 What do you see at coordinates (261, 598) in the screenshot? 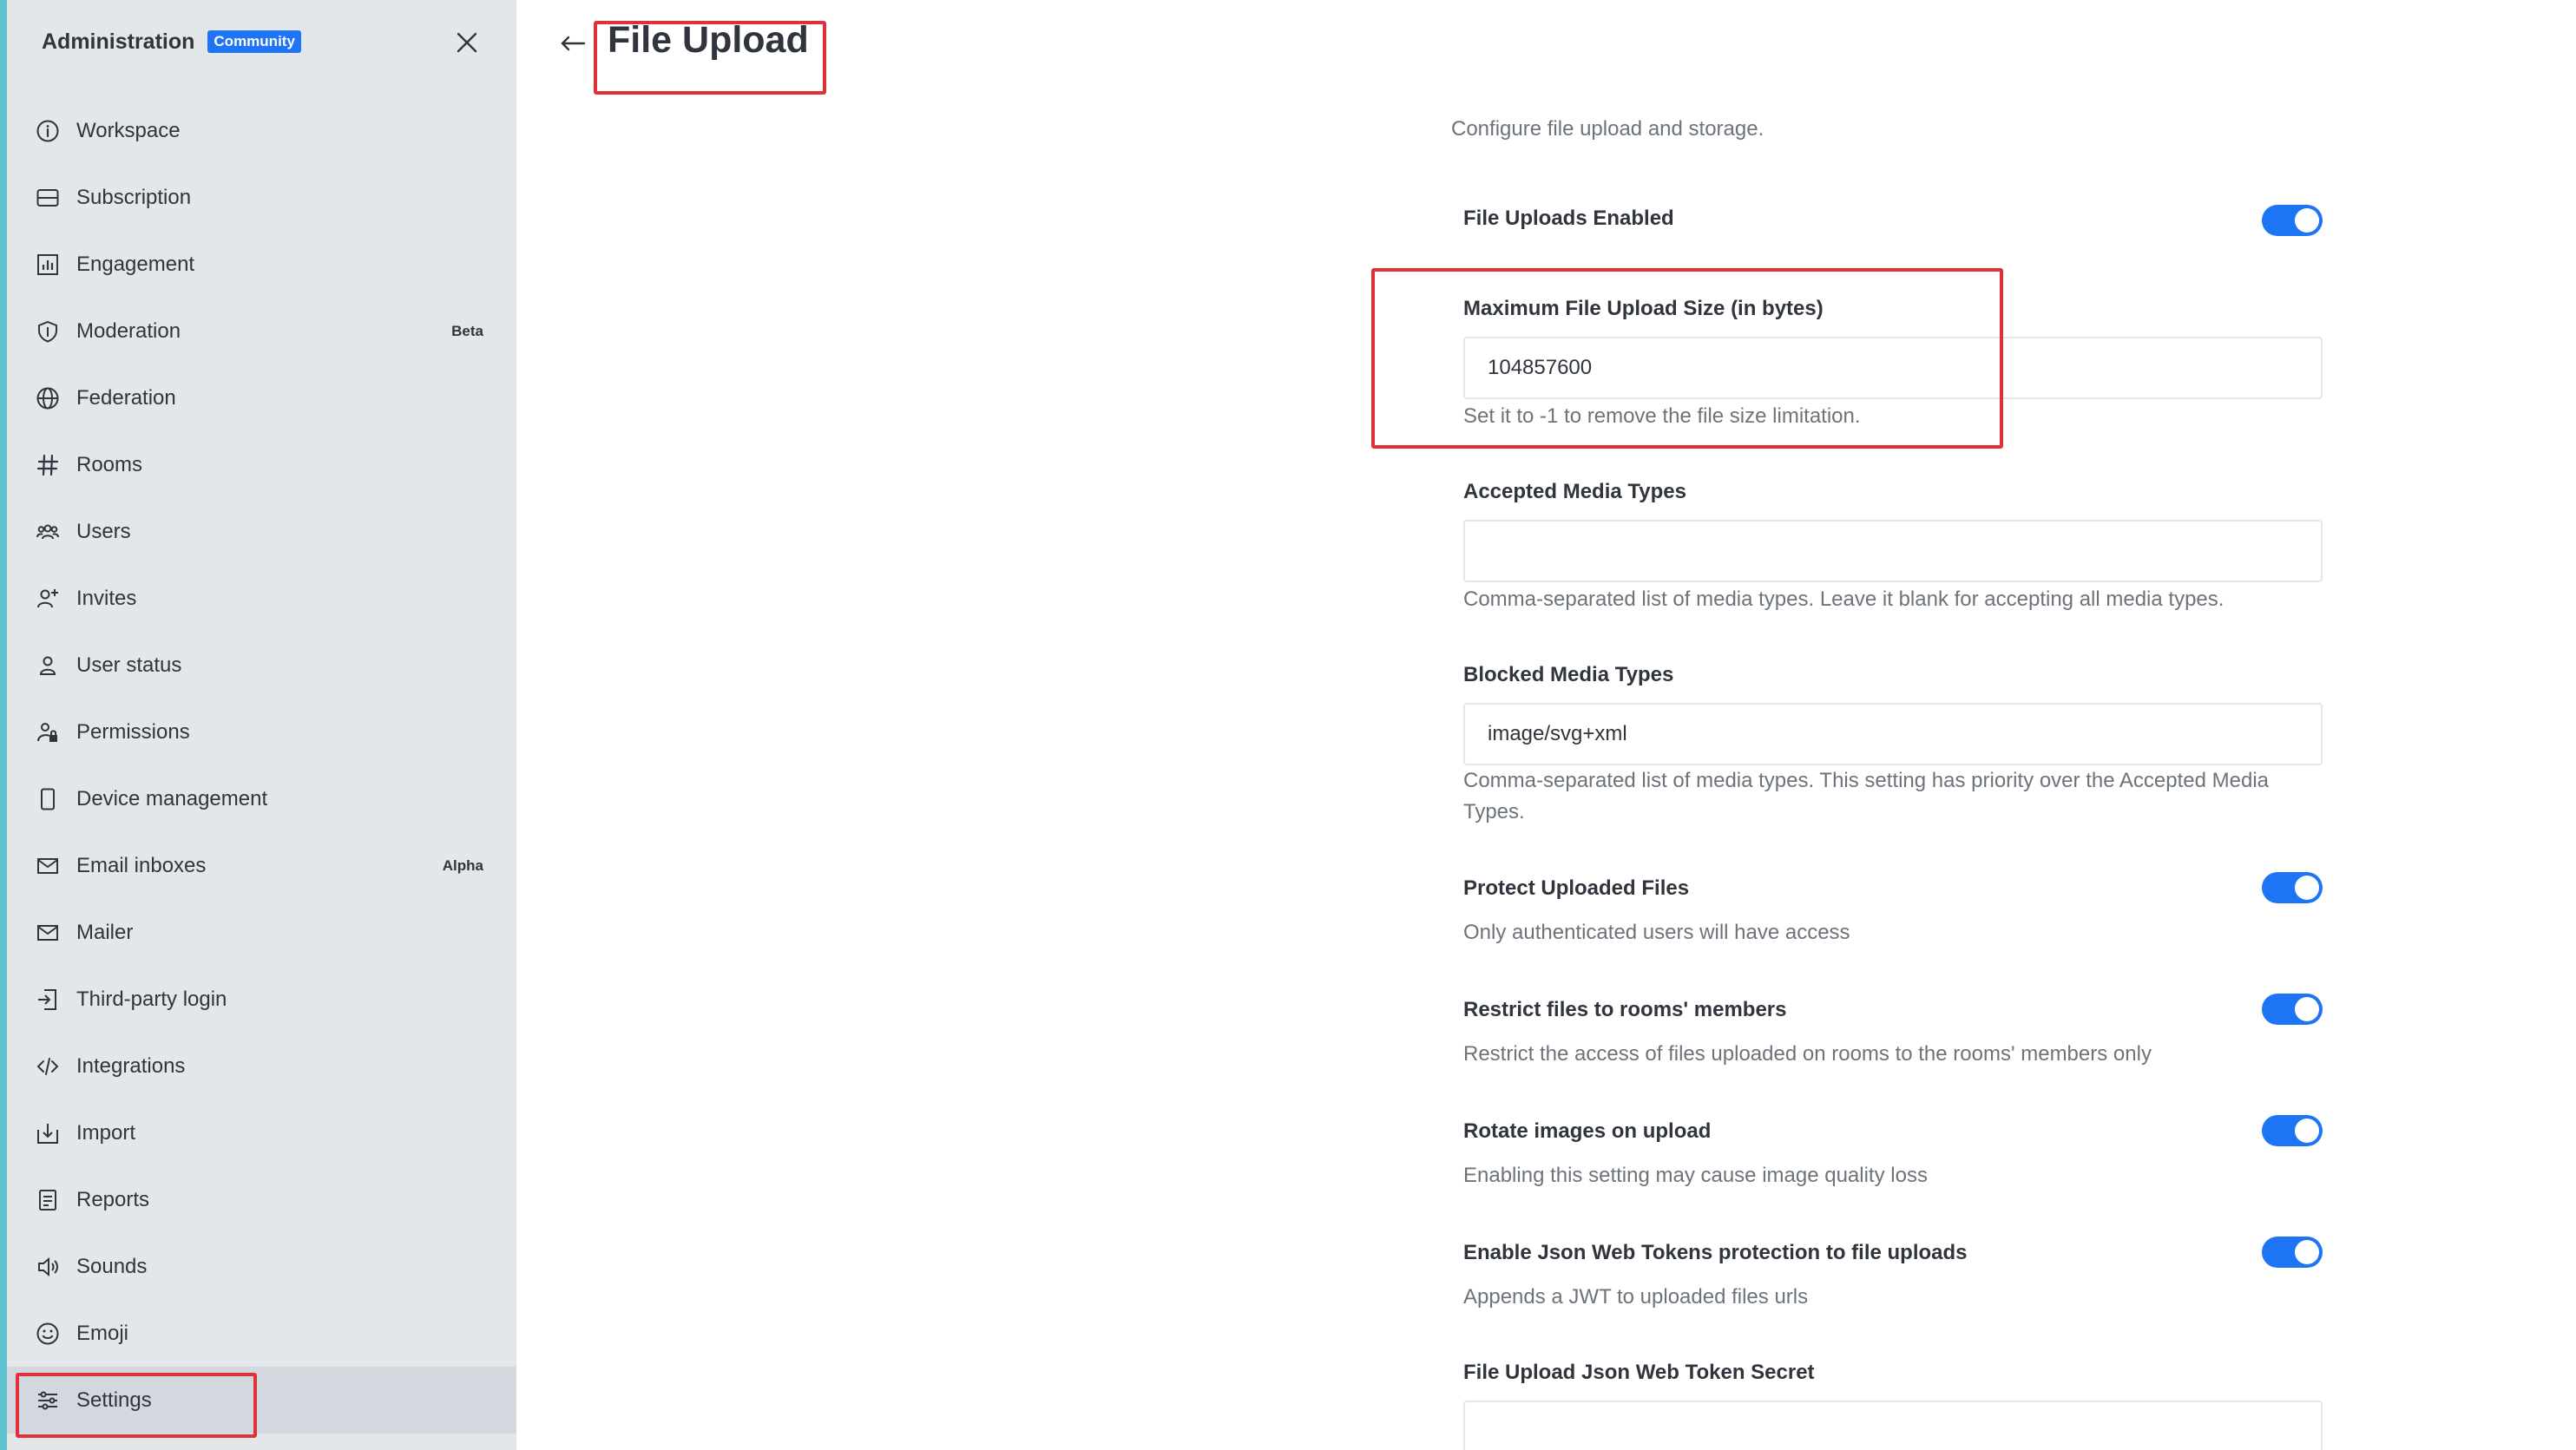
I see `sidebar-item-invites: Invites` at bounding box center [261, 598].